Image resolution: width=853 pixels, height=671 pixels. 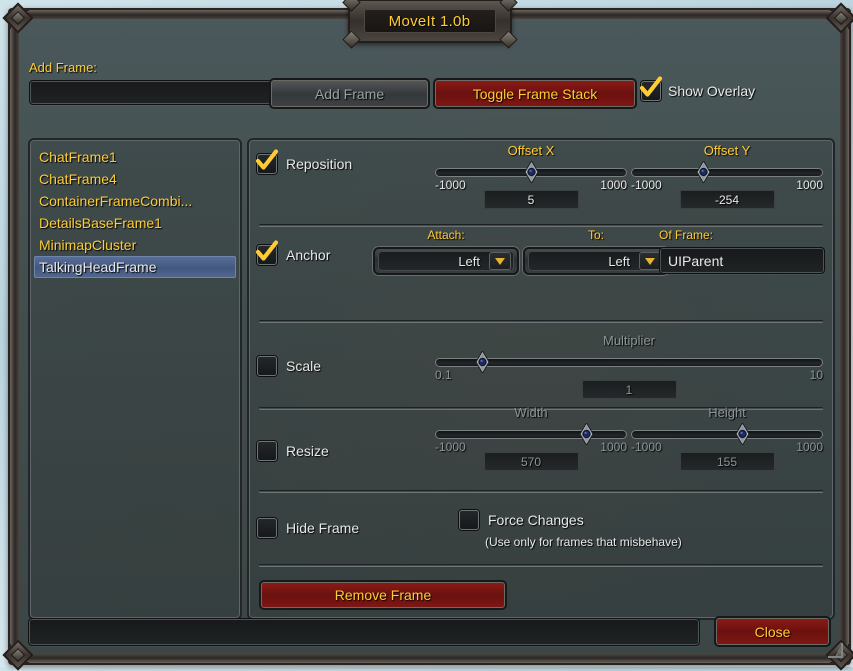 I want to click on reposition-checkbox-row: Reposition, so click(x=303, y=161).